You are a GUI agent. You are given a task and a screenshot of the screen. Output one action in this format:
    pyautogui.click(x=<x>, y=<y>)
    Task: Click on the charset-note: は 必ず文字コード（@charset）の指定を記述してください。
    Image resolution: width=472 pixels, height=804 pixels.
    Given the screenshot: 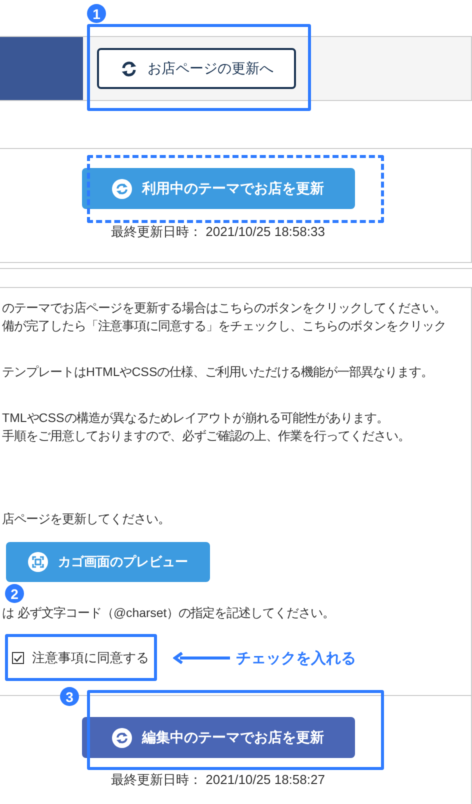 What is the action you would take?
    pyautogui.click(x=169, y=613)
    